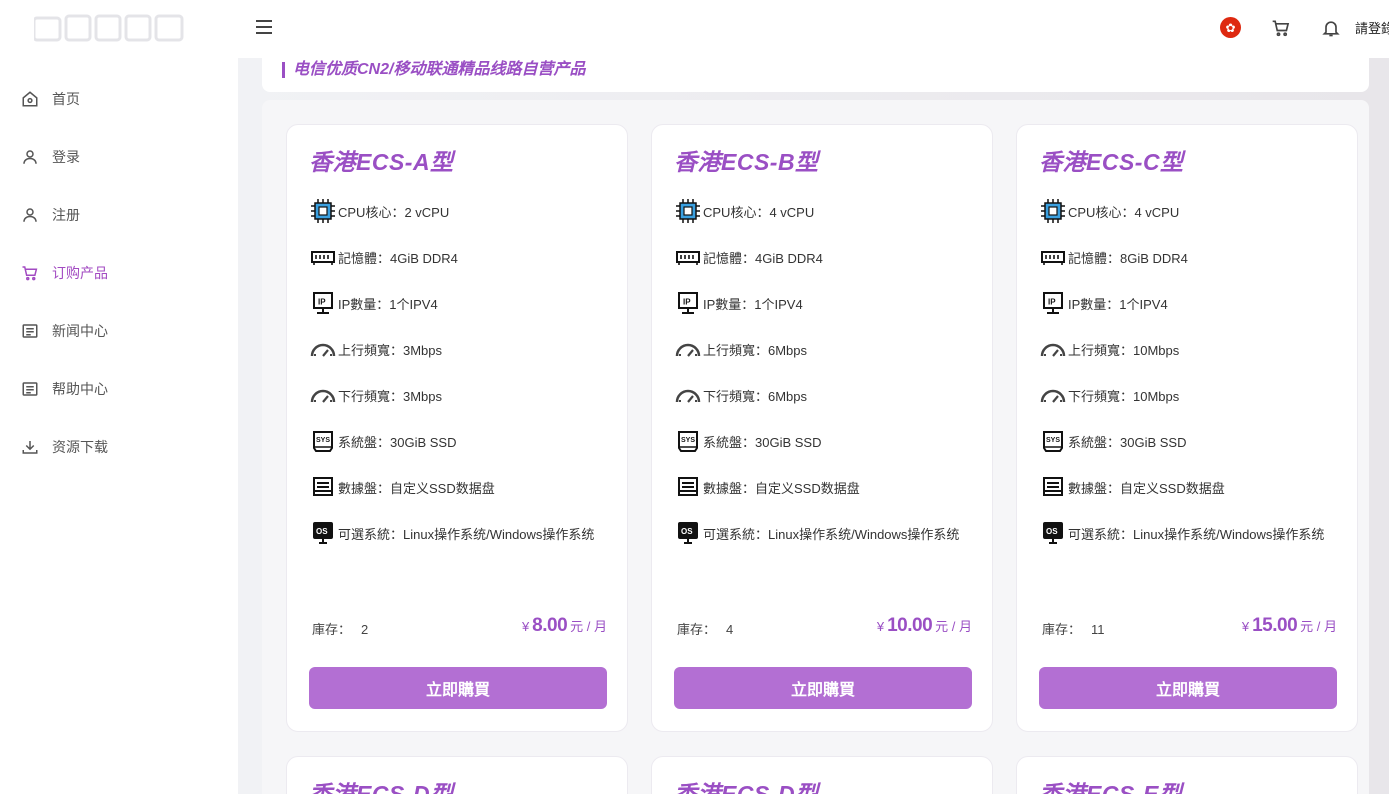  I want to click on spec-text: CPU核心：2 vCPU, so click(394, 212).